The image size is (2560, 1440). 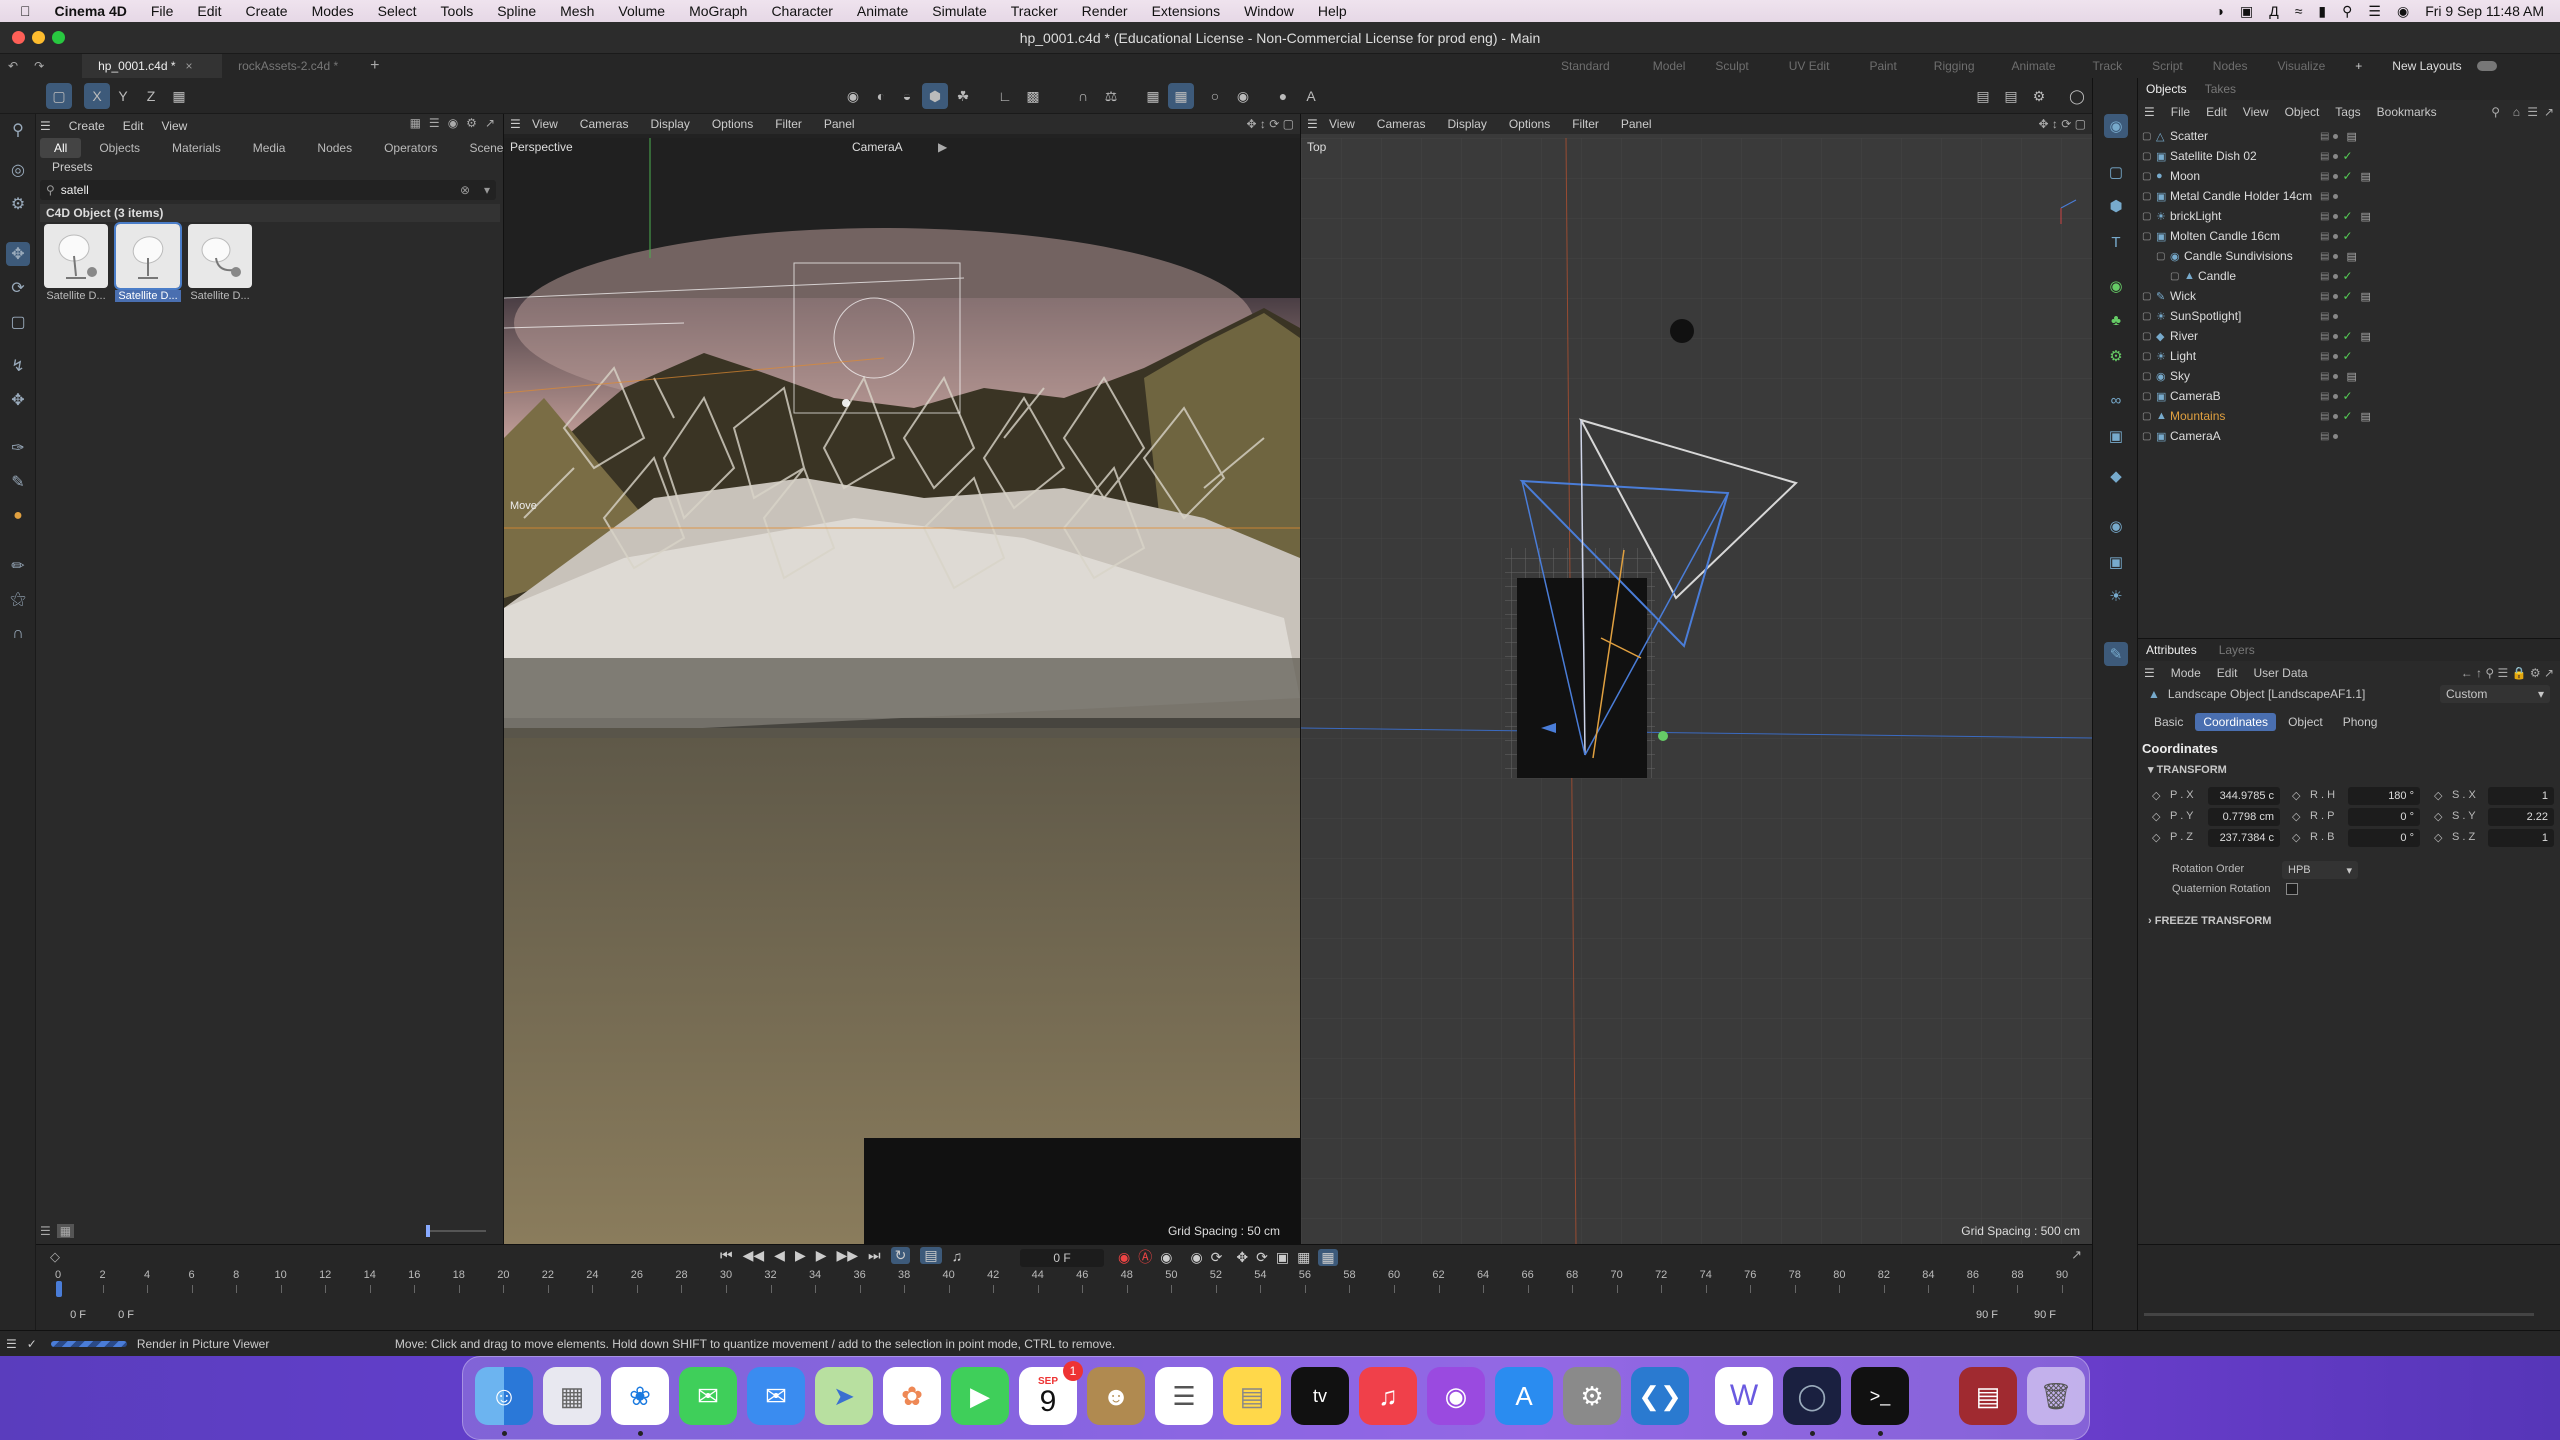 What do you see at coordinates (18, 254) in the screenshot?
I see `move-tool-icon: ✥` at bounding box center [18, 254].